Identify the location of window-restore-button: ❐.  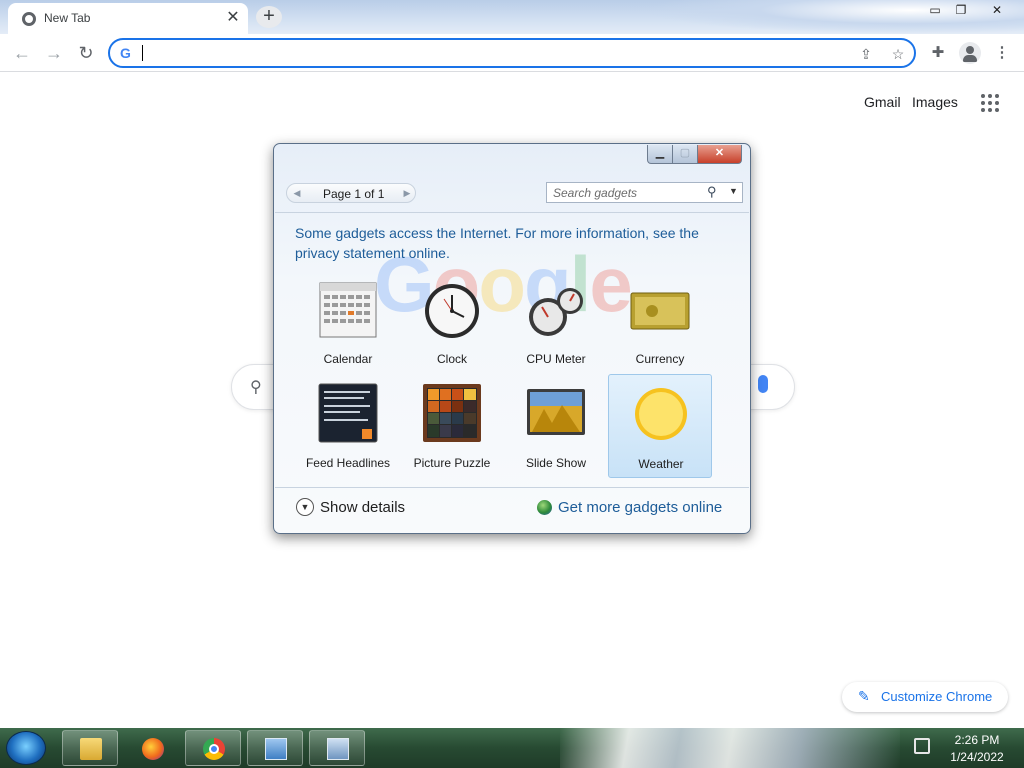
(961, 10).